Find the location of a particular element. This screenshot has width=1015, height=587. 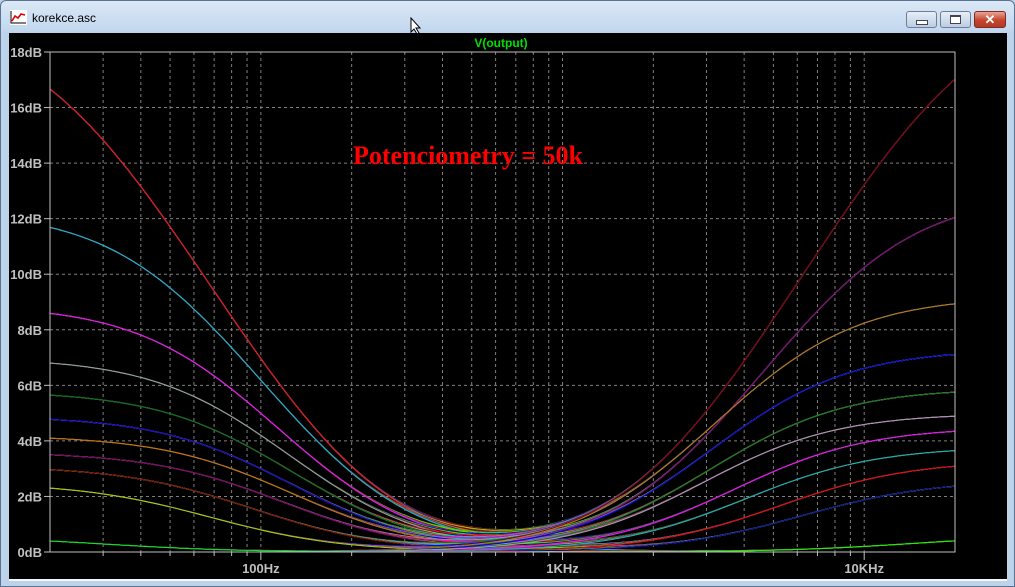

x-tick-label: 100Hz is located at coordinates (261, 568).